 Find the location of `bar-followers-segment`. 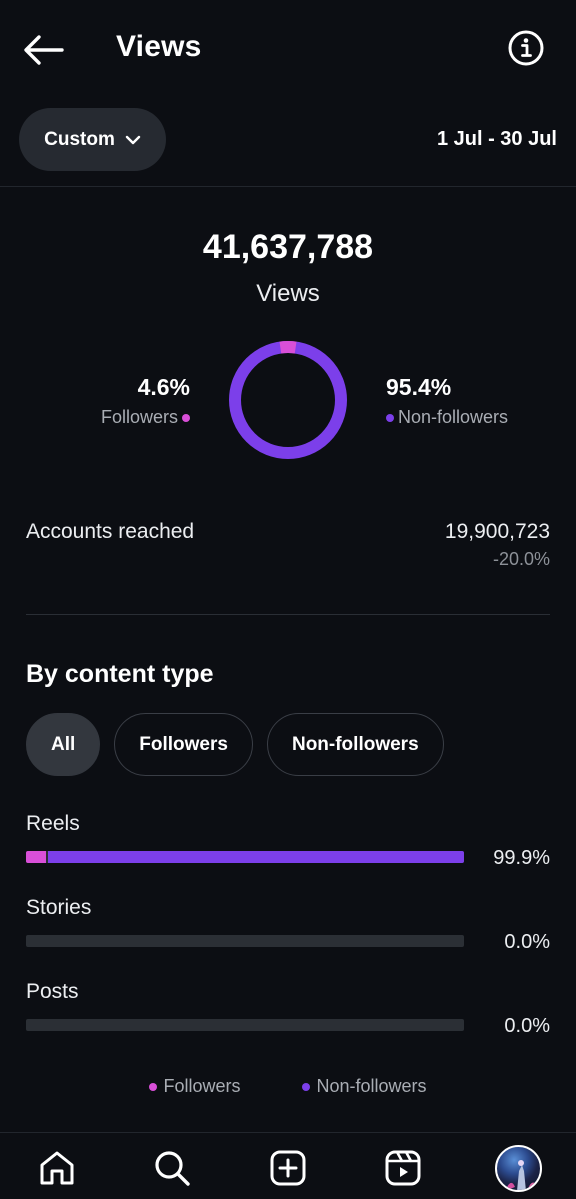

bar-followers-segment is located at coordinates (36, 857).